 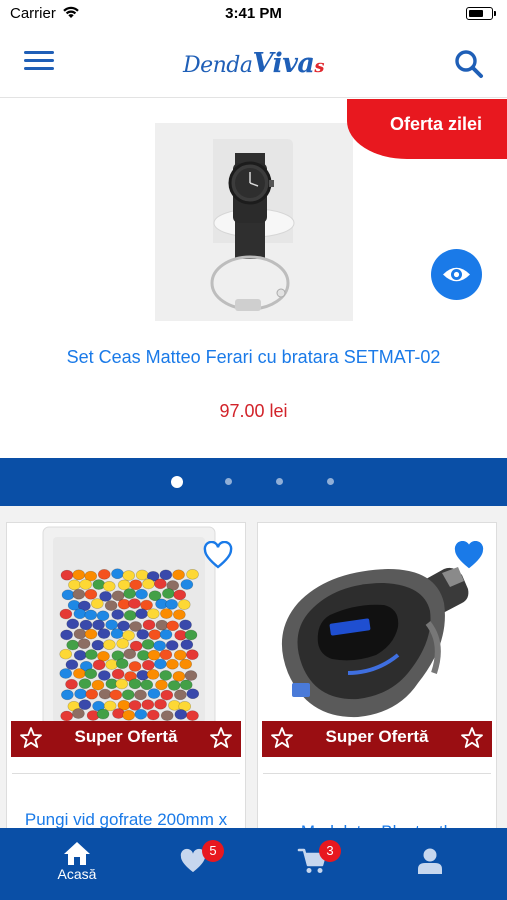 I want to click on battery-level, so click(x=476, y=13).